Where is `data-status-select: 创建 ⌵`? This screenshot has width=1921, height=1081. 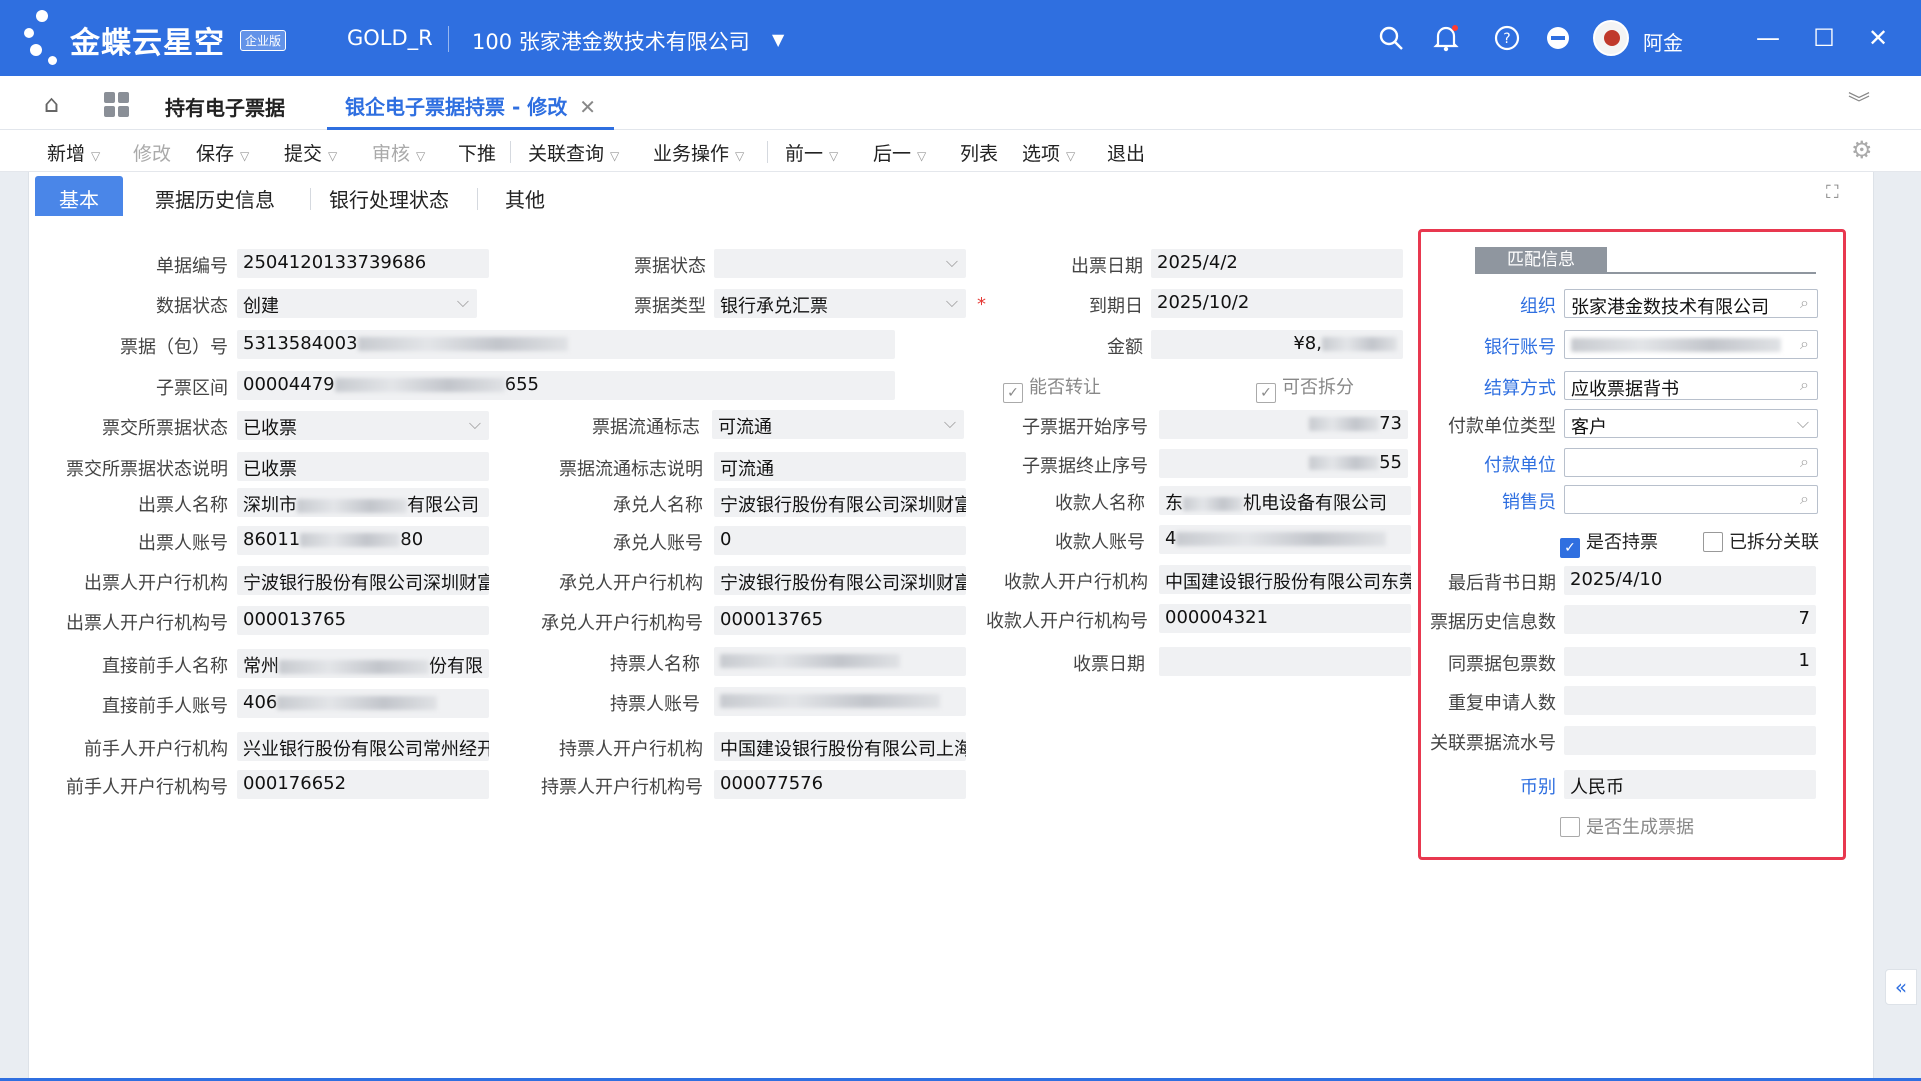 data-status-select: 创建 ⌵ is located at coordinates (357, 303).